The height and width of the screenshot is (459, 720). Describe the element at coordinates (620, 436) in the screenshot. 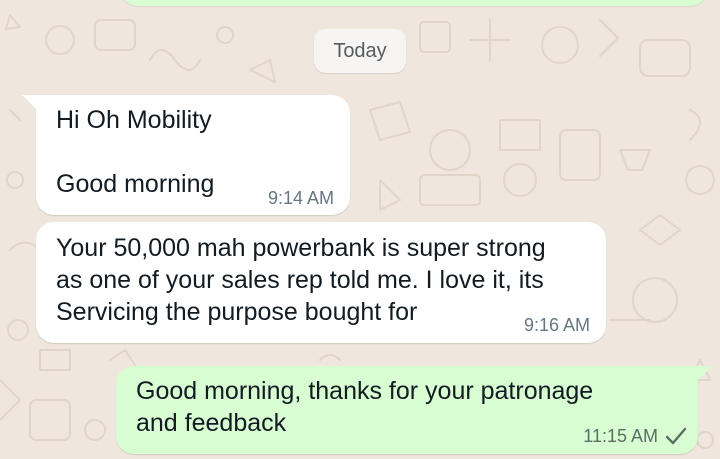

I see `message-timestamp: 11:15 AM` at that location.